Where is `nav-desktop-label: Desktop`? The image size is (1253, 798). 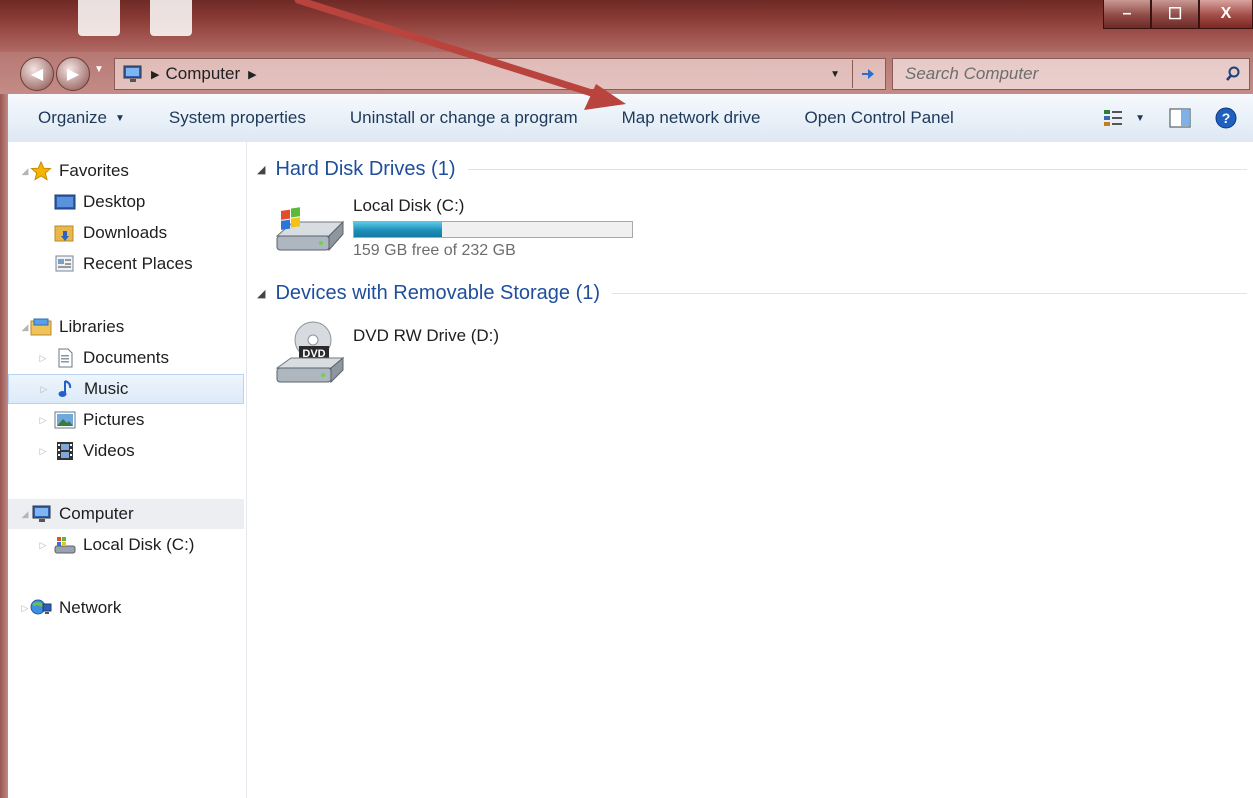 nav-desktop-label: Desktop is located at coordinates (114, 201).